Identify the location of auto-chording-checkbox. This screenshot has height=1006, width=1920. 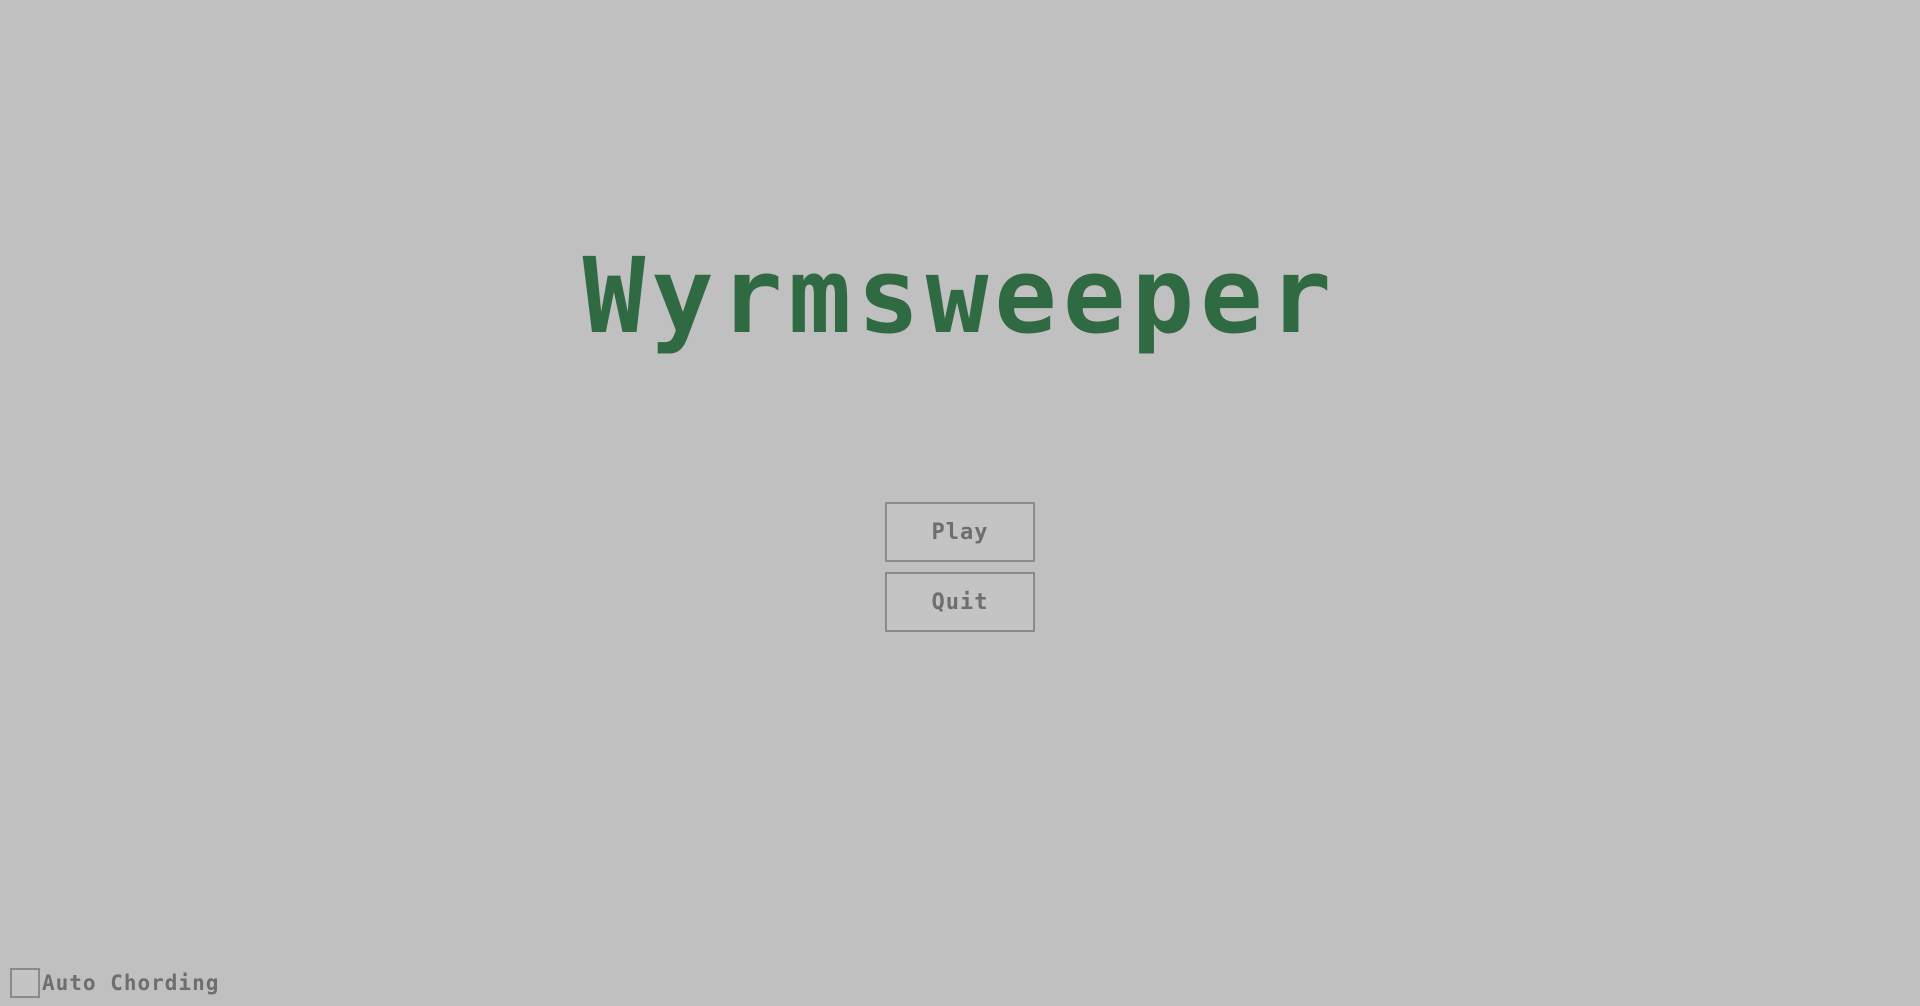
(25, 983).